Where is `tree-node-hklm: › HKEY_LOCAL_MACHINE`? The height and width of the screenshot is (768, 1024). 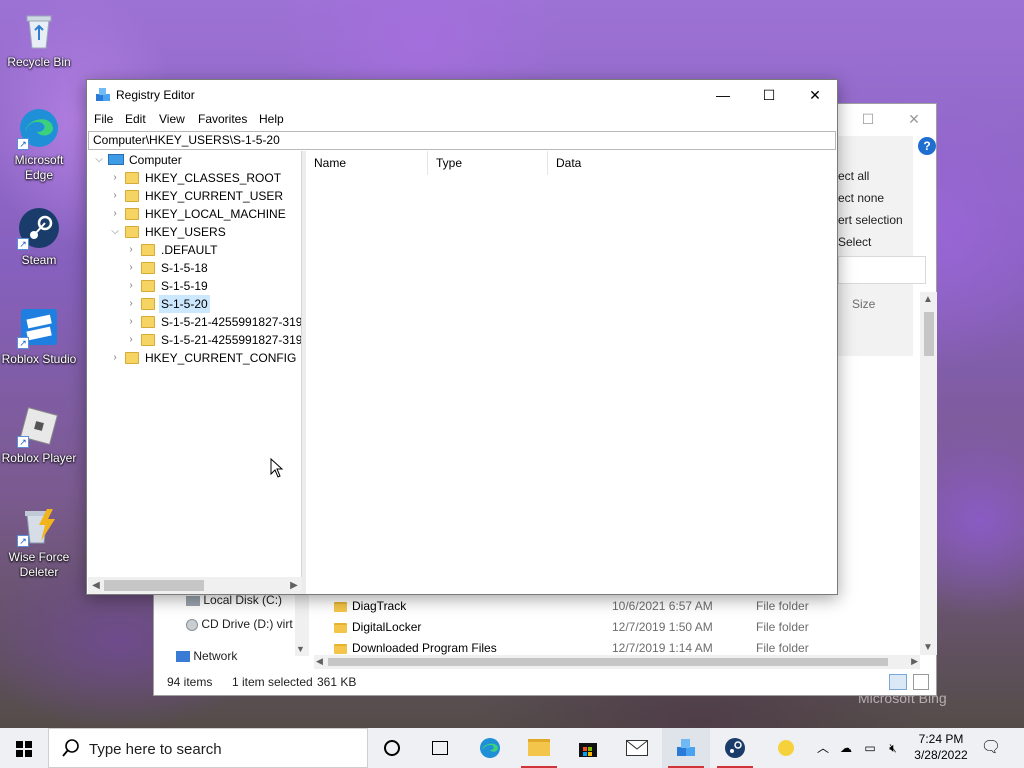
tree-node-hklm: › HKEY_LOCAL_MACHINE is located at coordinates (194, 214).